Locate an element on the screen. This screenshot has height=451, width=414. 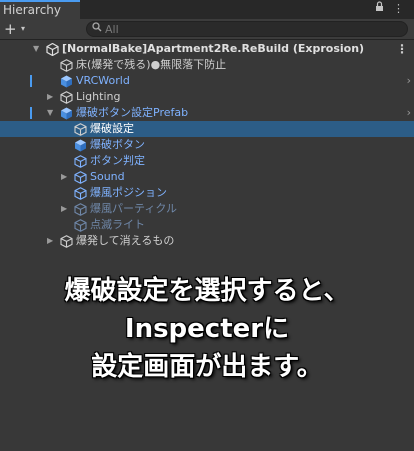
hierarchy-toolbar: + ▾ is located at coordinates (207, 29).